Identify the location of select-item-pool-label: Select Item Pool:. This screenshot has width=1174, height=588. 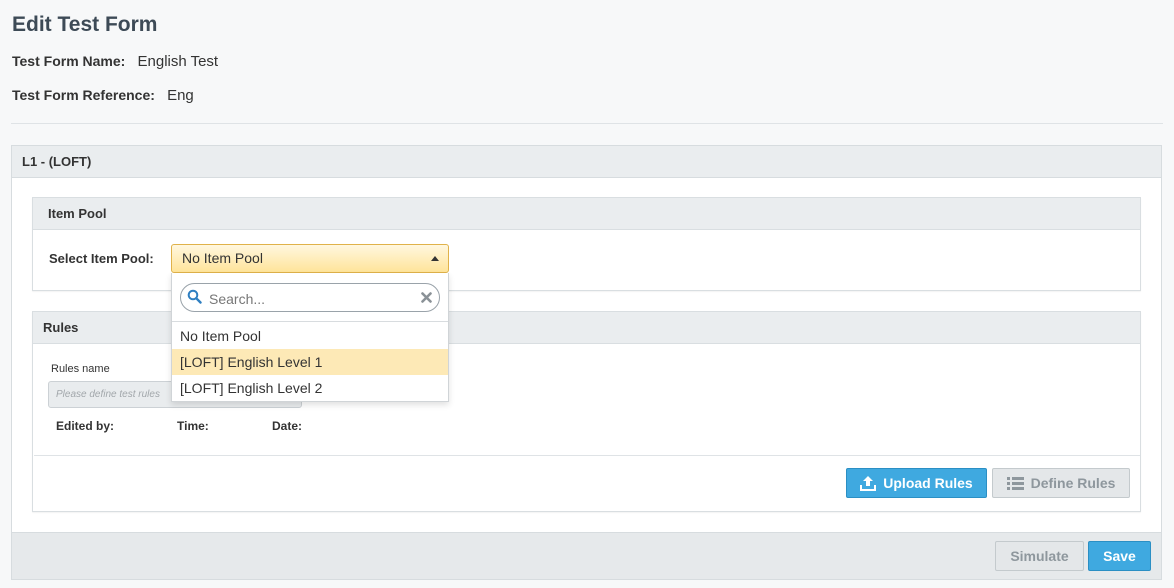
(101, 258).